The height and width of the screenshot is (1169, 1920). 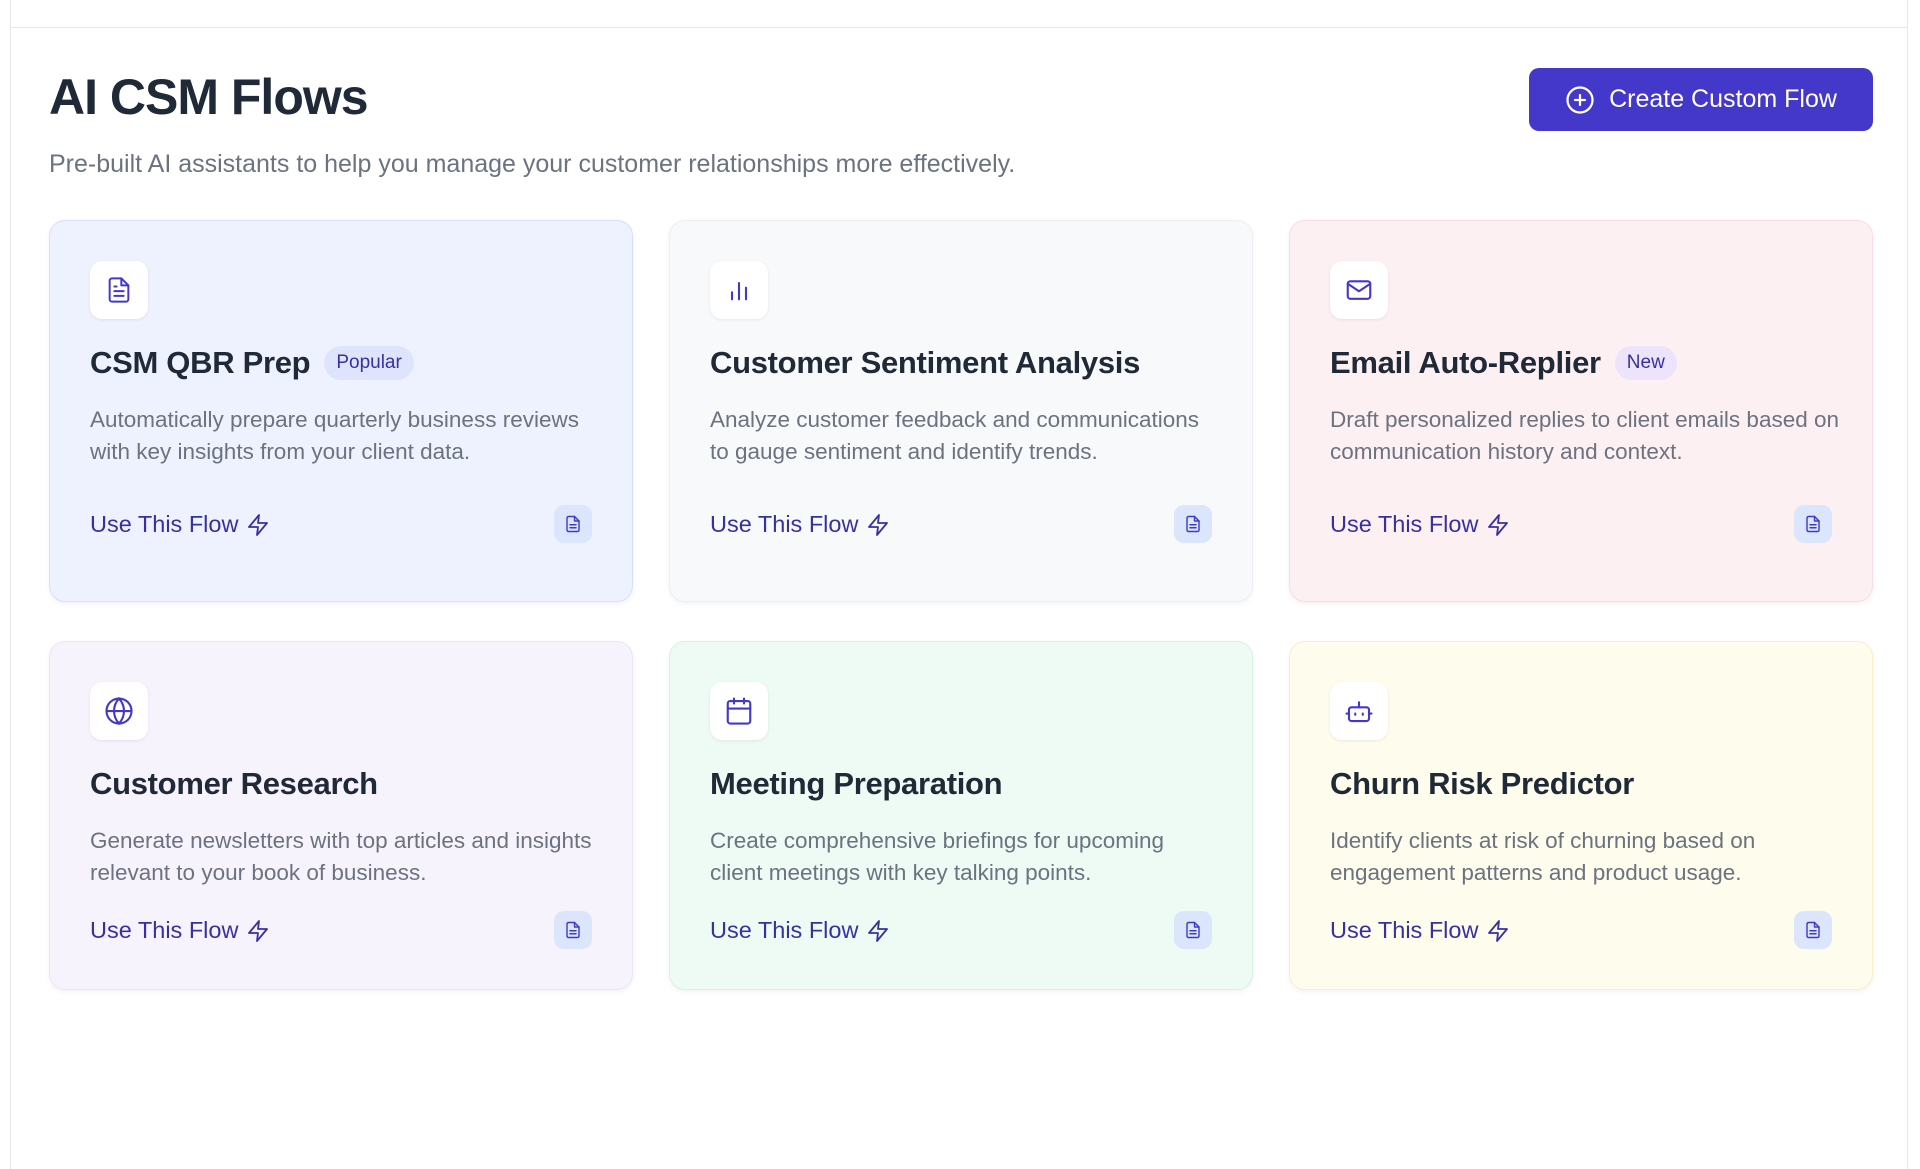 I want to click on flow-title: Churn Risk Predictor, so click(x=1482, y=783).